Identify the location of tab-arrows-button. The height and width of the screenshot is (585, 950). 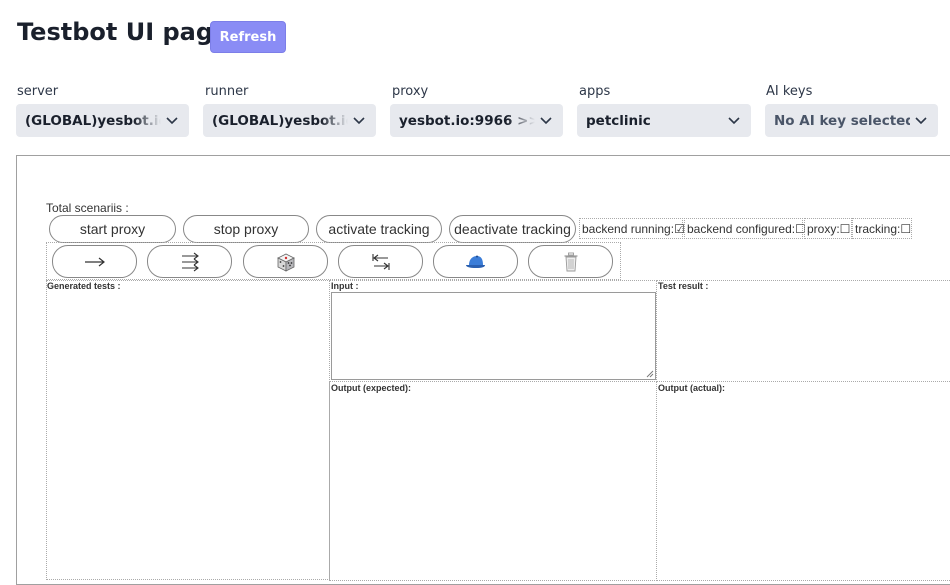
(380, 261).